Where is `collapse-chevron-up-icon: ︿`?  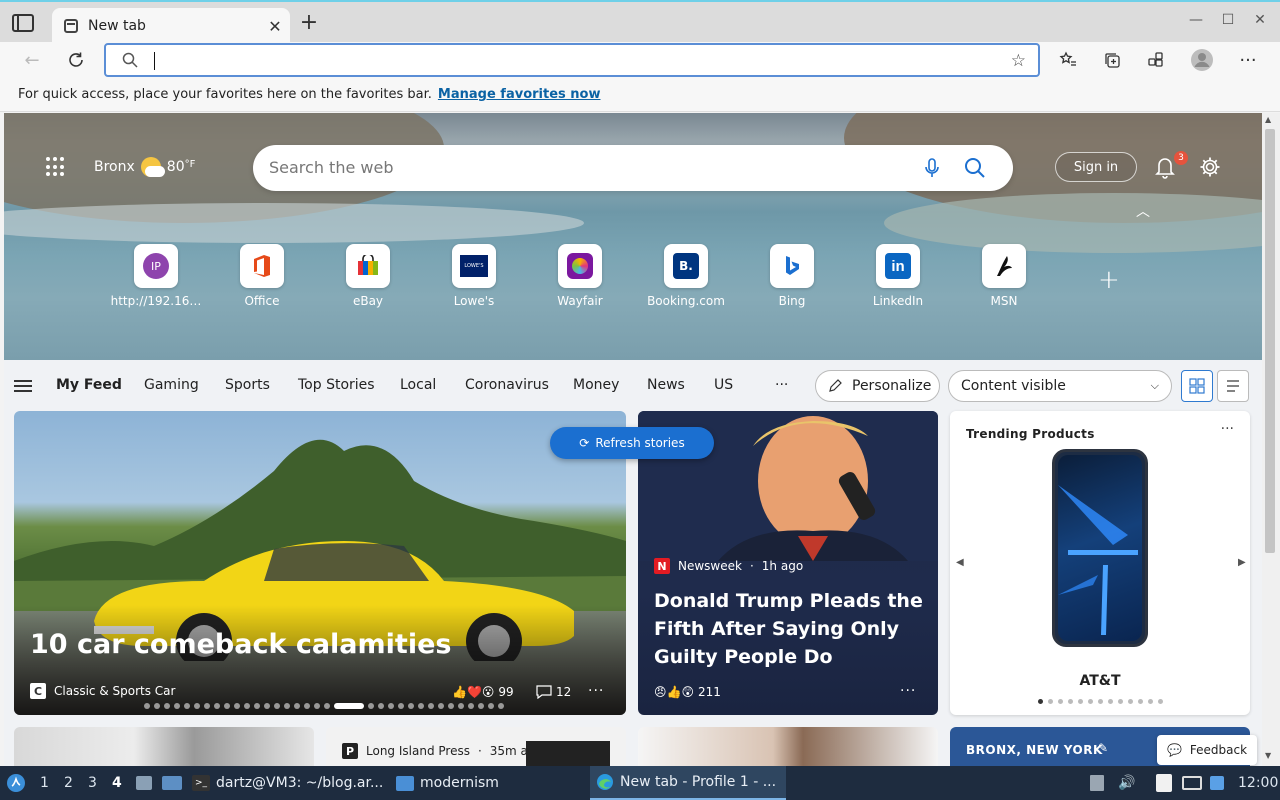
collapse-chevron-up-icon: ︿ is located at coordinates (1143, 211).